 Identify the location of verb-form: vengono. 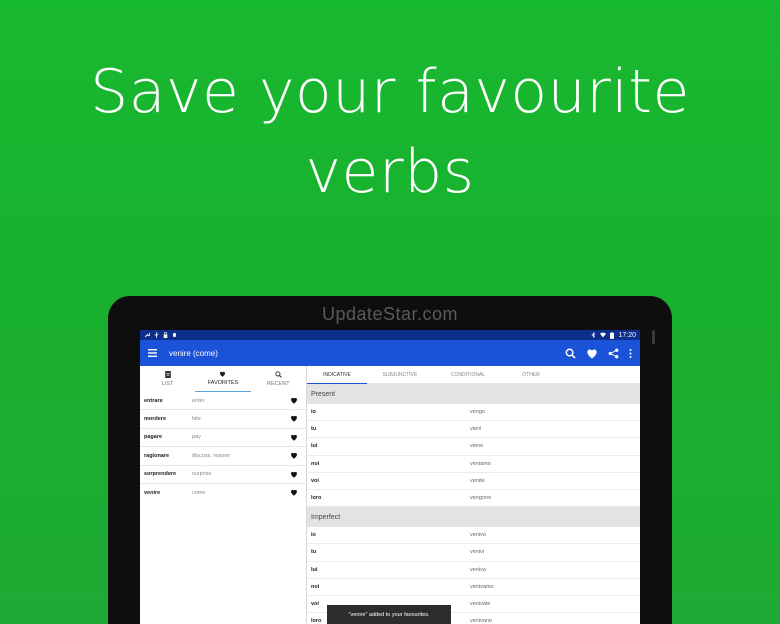
(481, 498).